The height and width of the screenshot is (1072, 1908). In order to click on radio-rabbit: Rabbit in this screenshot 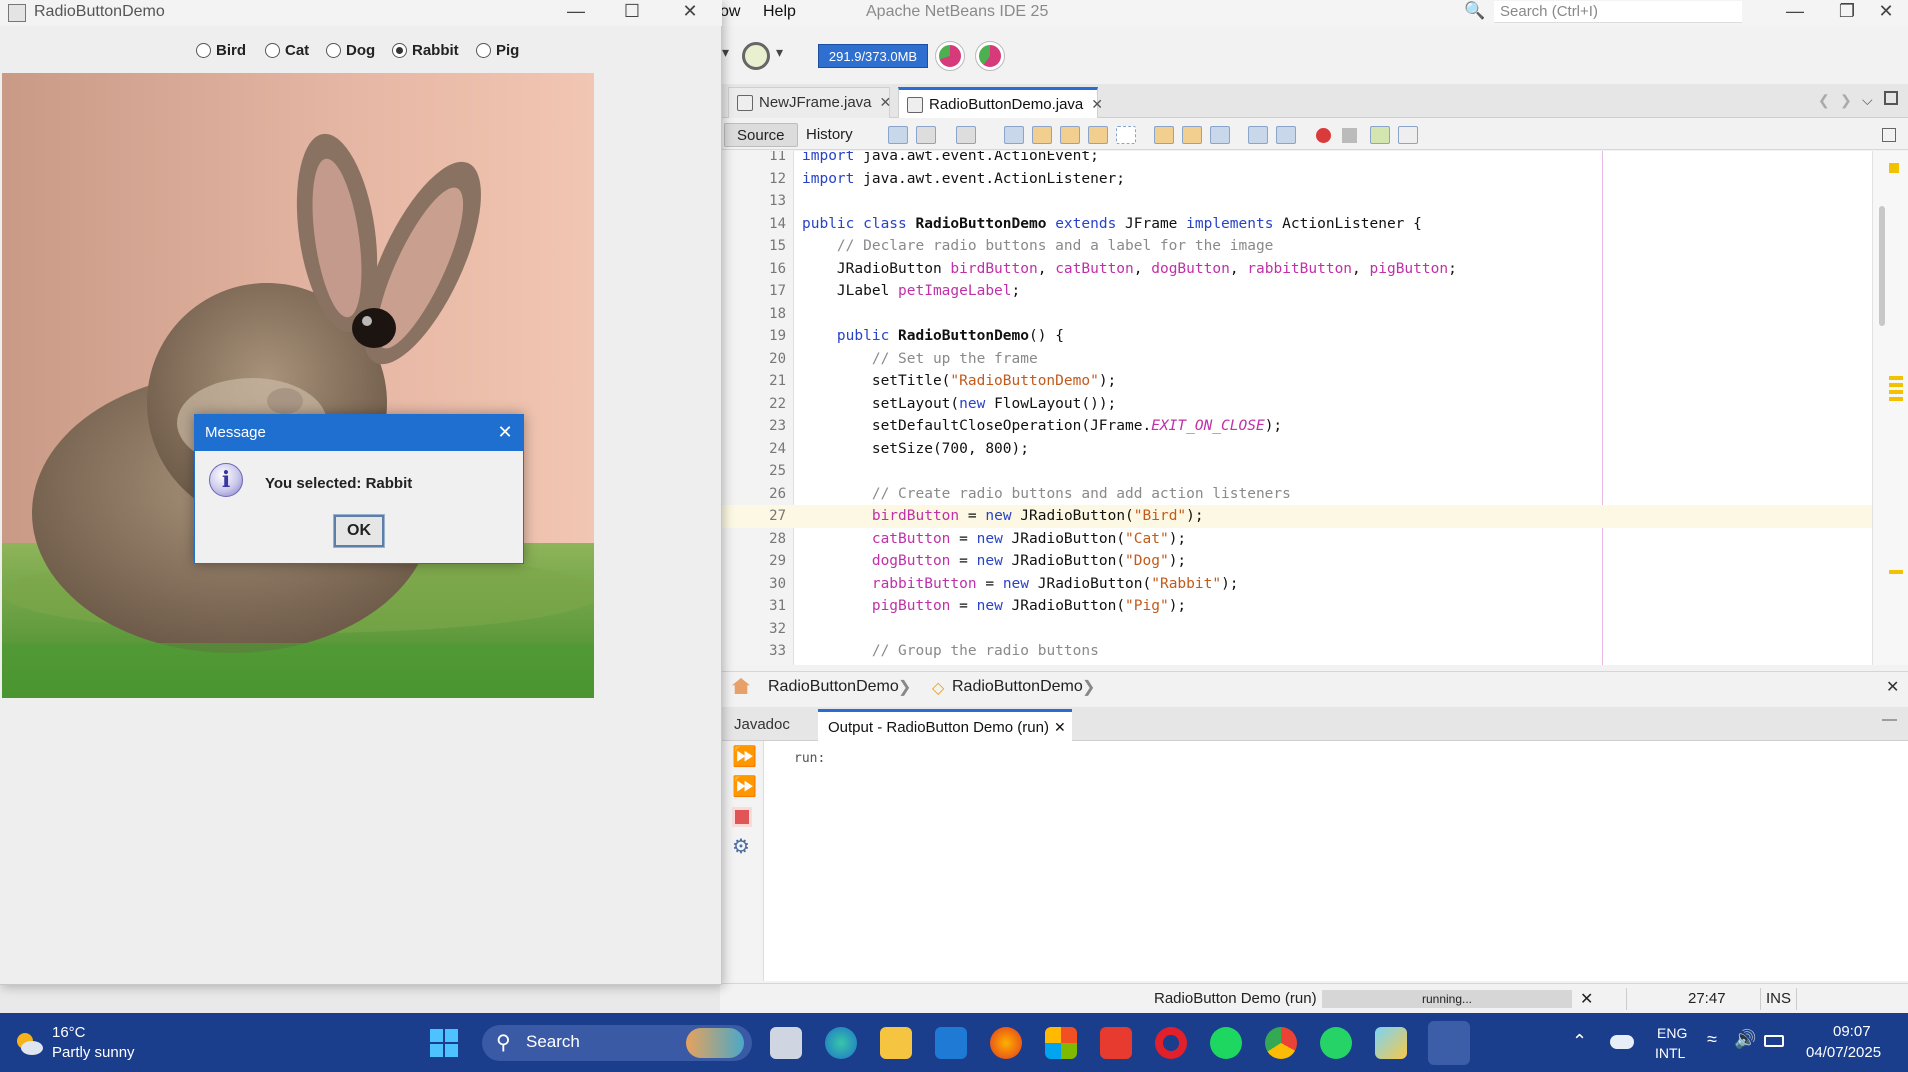, I will do `click(425, 52)`.